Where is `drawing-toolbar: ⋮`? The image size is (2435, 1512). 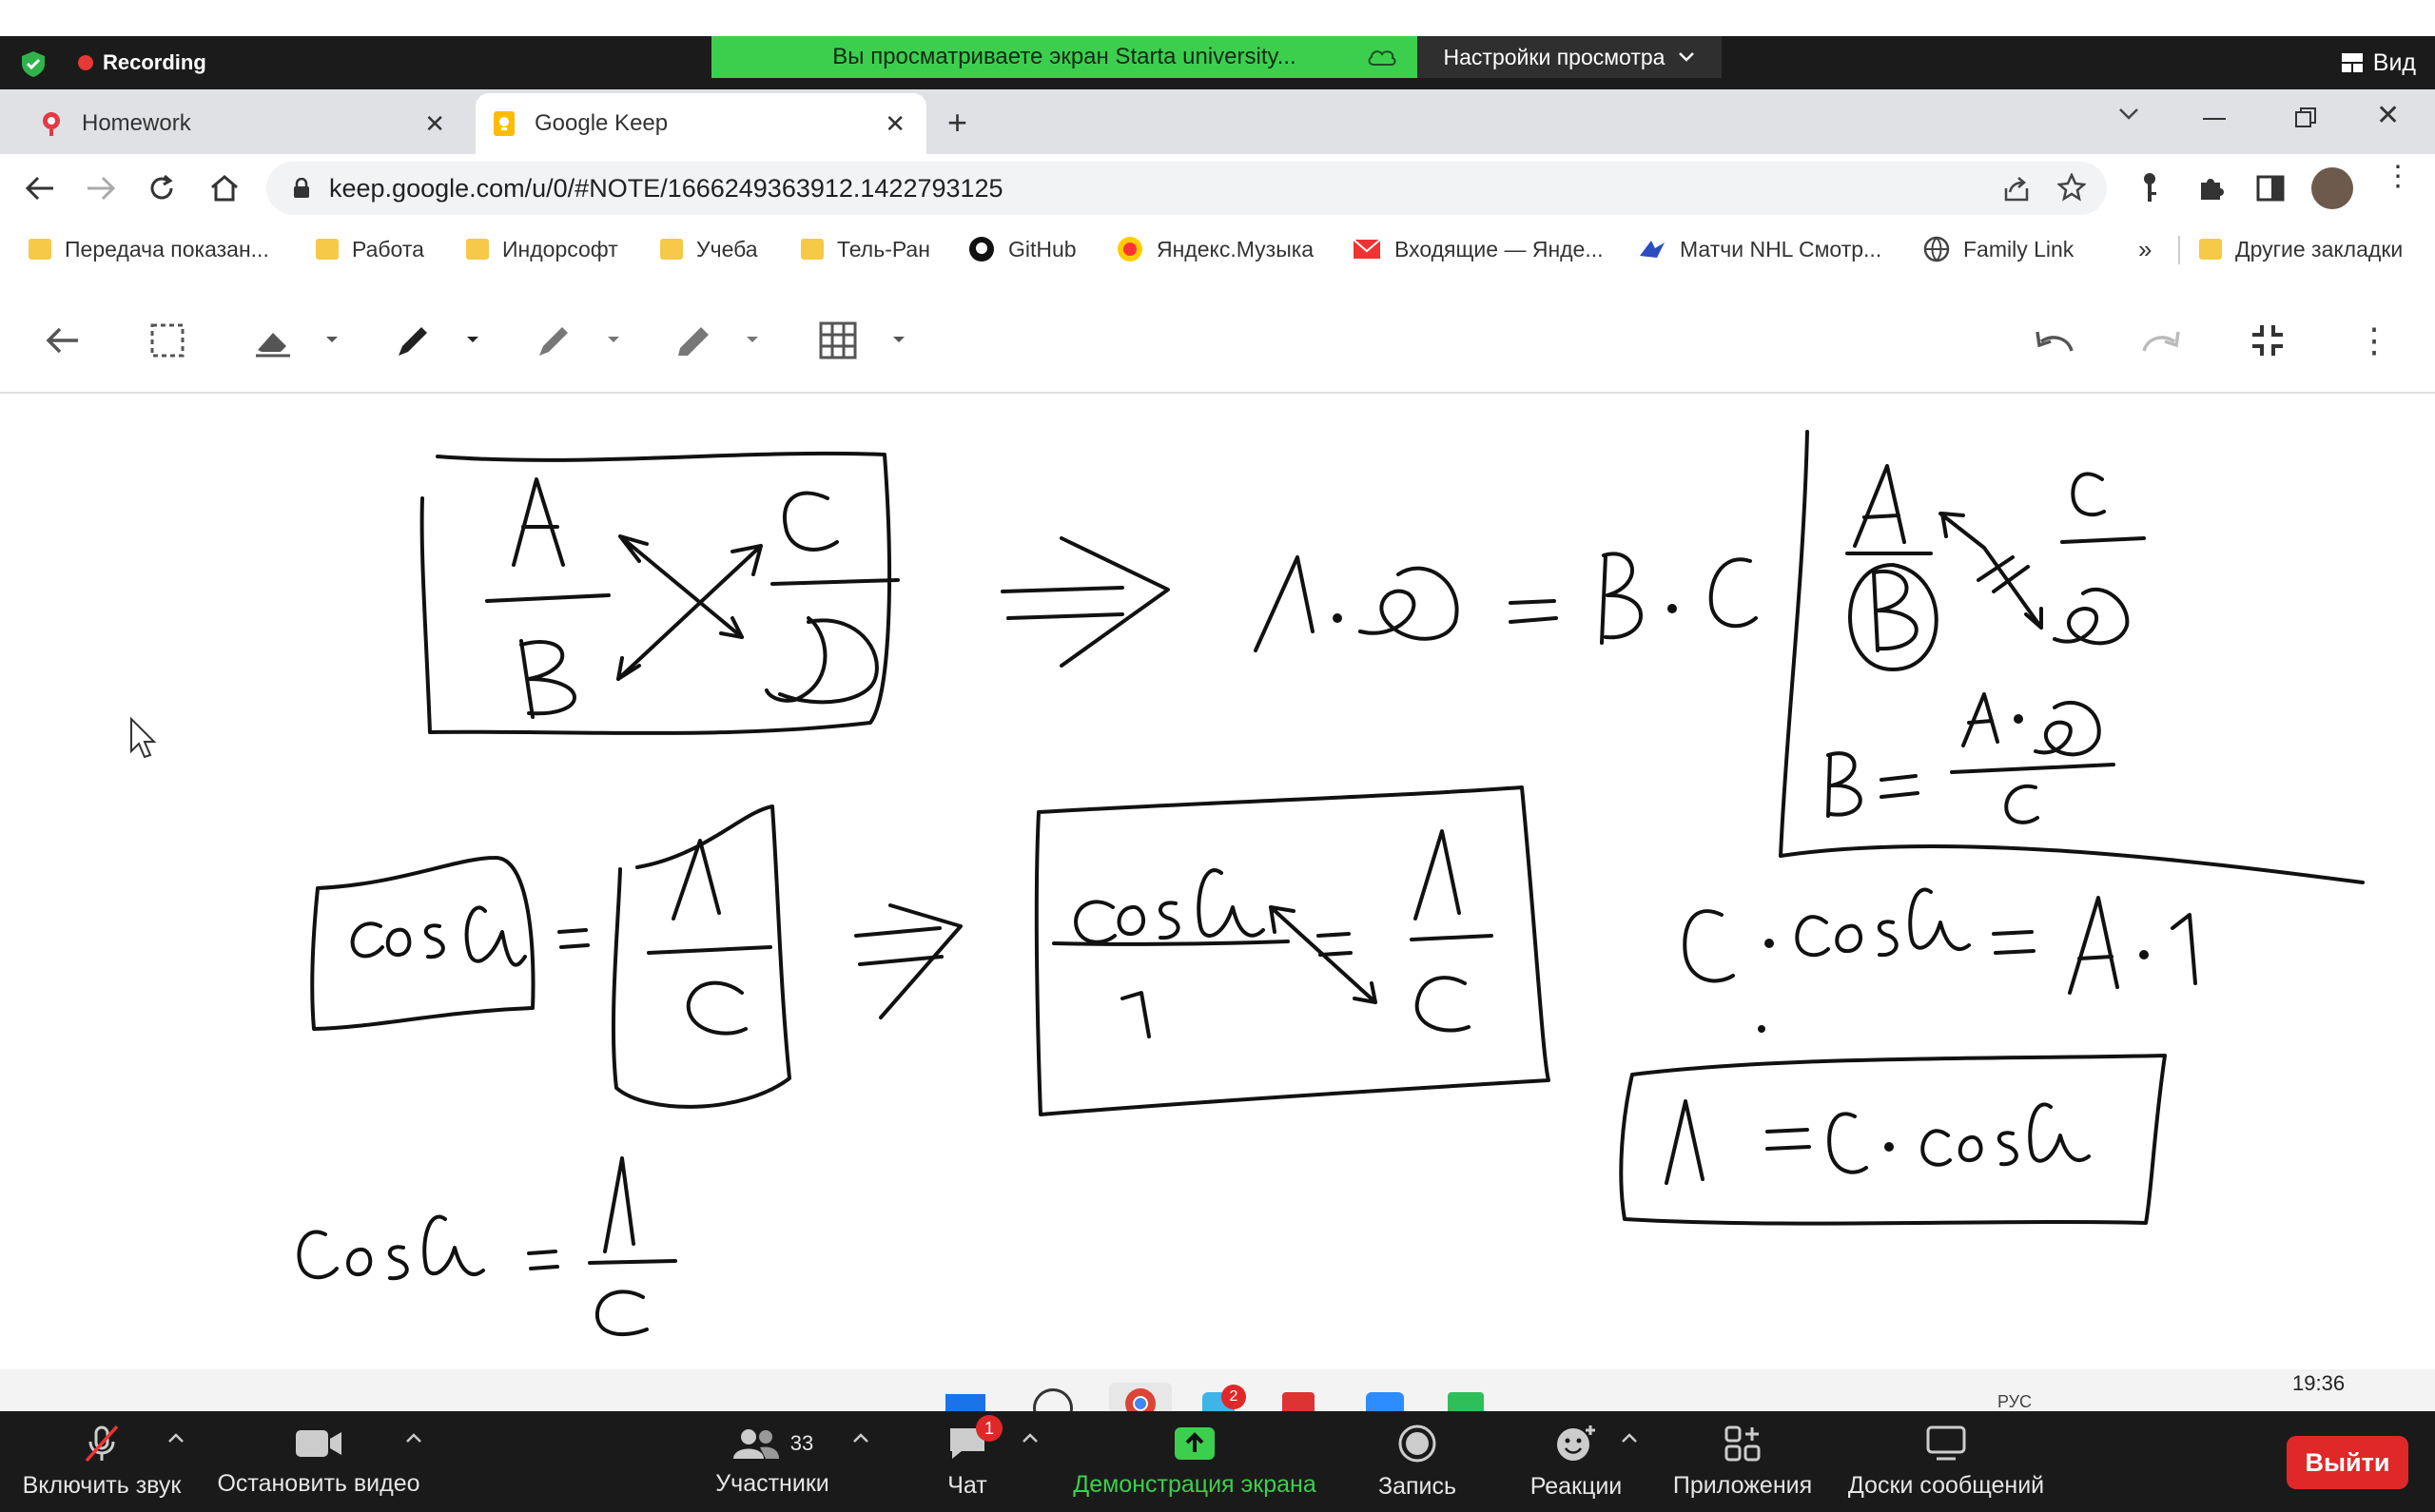
drawing-toolbar: ⋮ is located at coordinates (1217, 339).